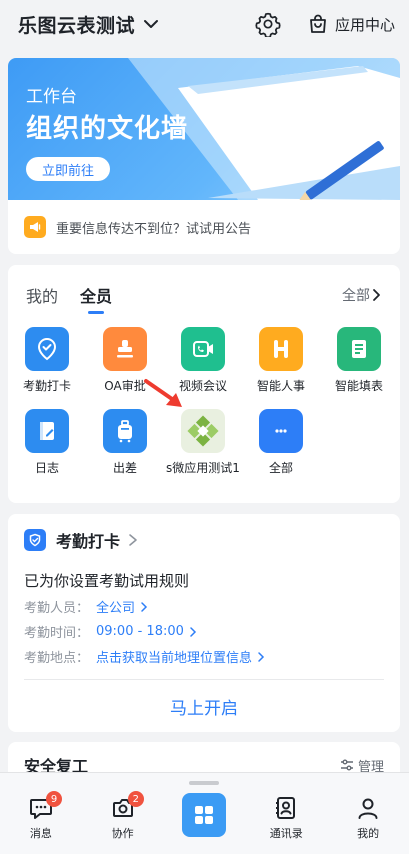 The image size is (409, 854). What do you see at coordinates (140, 631) in the screenshot?
I see `attendance-time-value: 09:00 - 18:00` at bounding box center [140, 631].